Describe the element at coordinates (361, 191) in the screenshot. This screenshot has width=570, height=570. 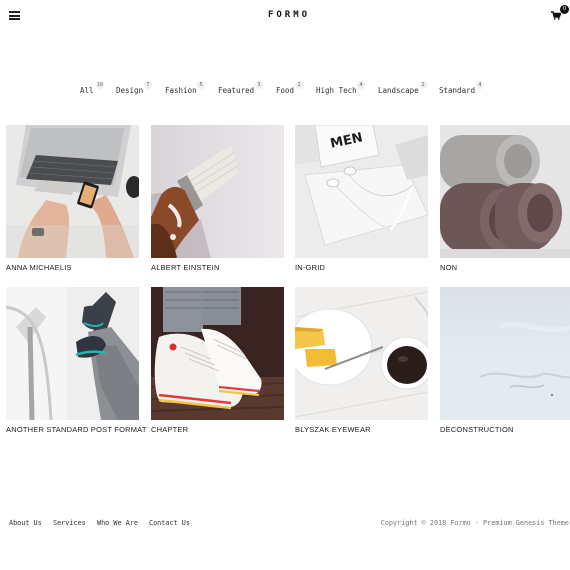
I see `earphones-notebook-photo: MEN` at that location.